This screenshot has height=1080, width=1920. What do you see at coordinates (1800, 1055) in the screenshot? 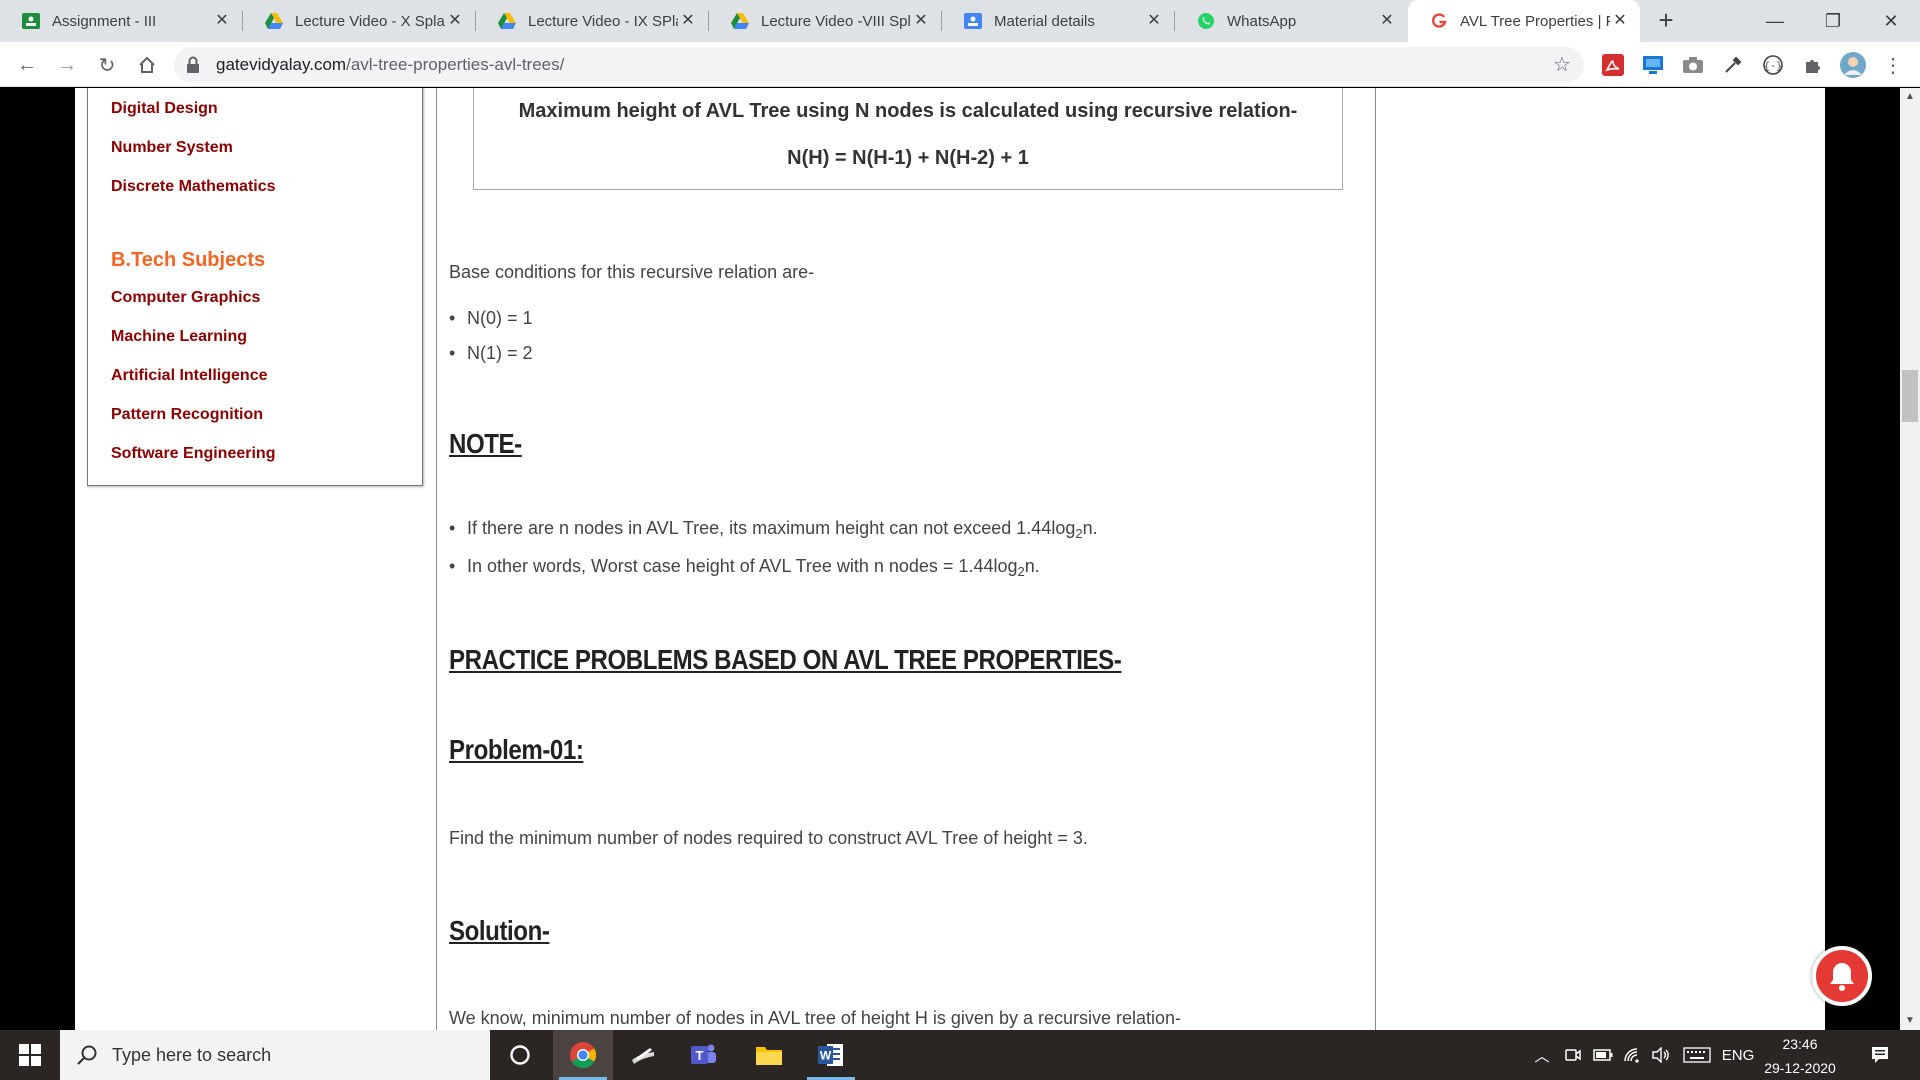
I see `taskbar-clock: 23:46 29-12-2020` at bounding box center [1800, 1055].